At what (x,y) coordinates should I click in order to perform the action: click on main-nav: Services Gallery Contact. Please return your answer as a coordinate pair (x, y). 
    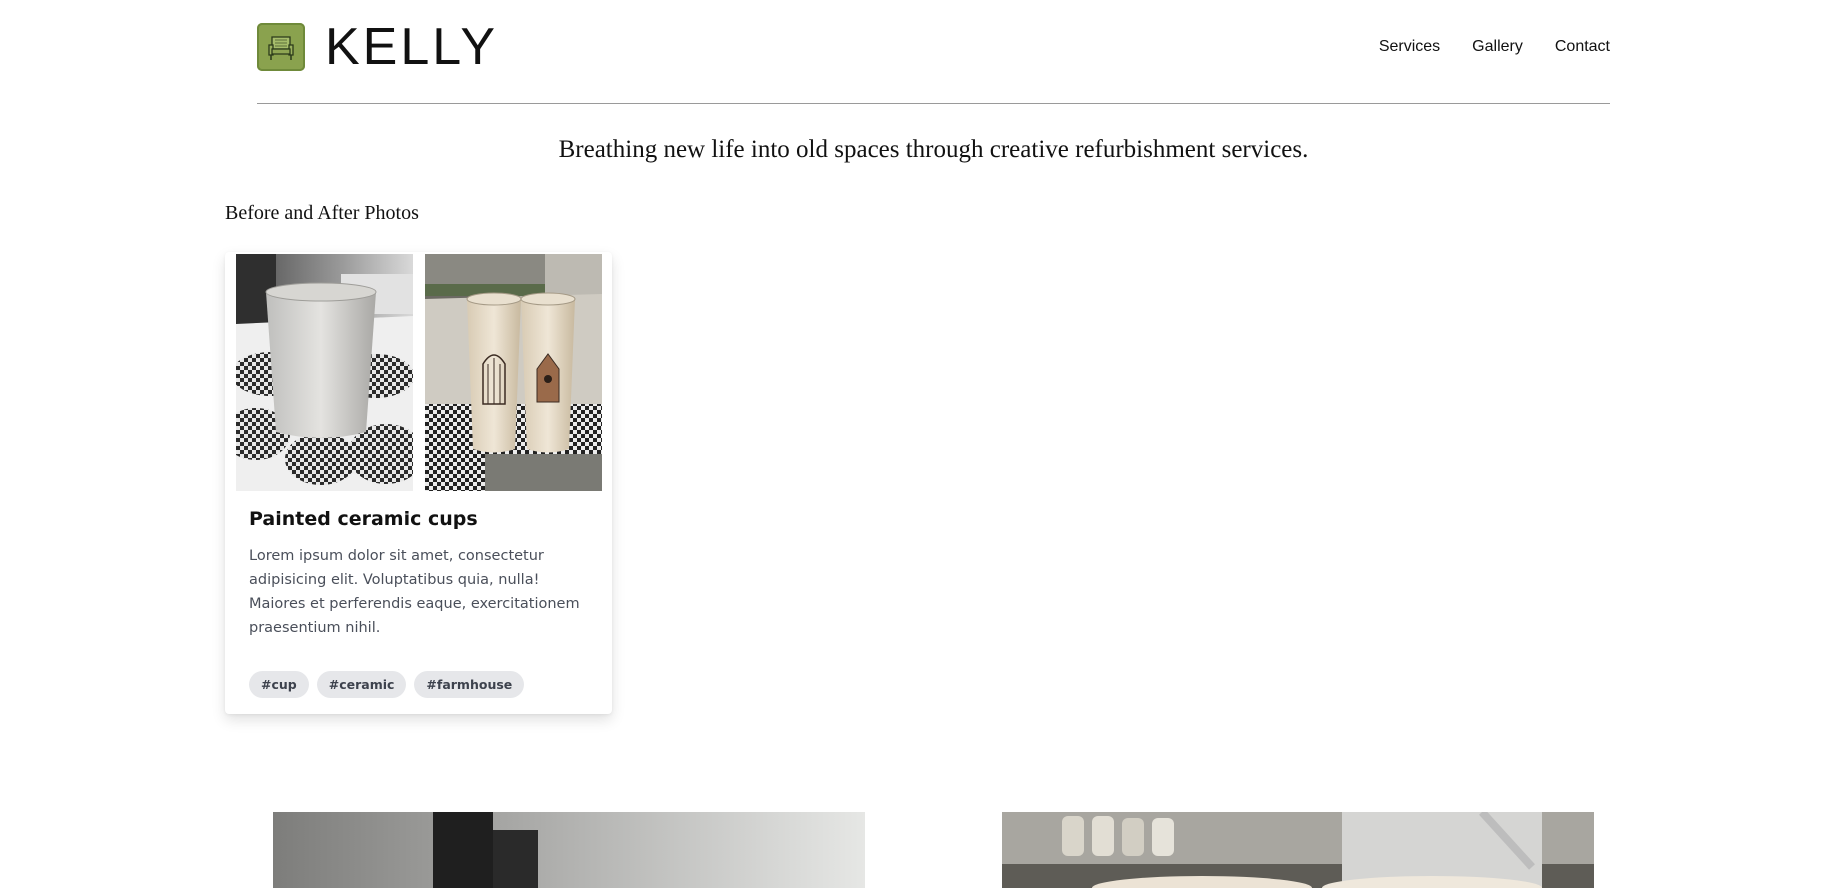
    Looking at the image, I should click on (1494, 47).